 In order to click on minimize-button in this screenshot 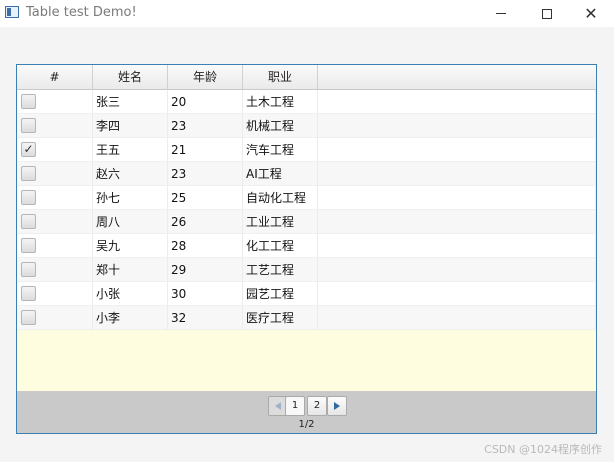, I will do `click(501, 13)`.